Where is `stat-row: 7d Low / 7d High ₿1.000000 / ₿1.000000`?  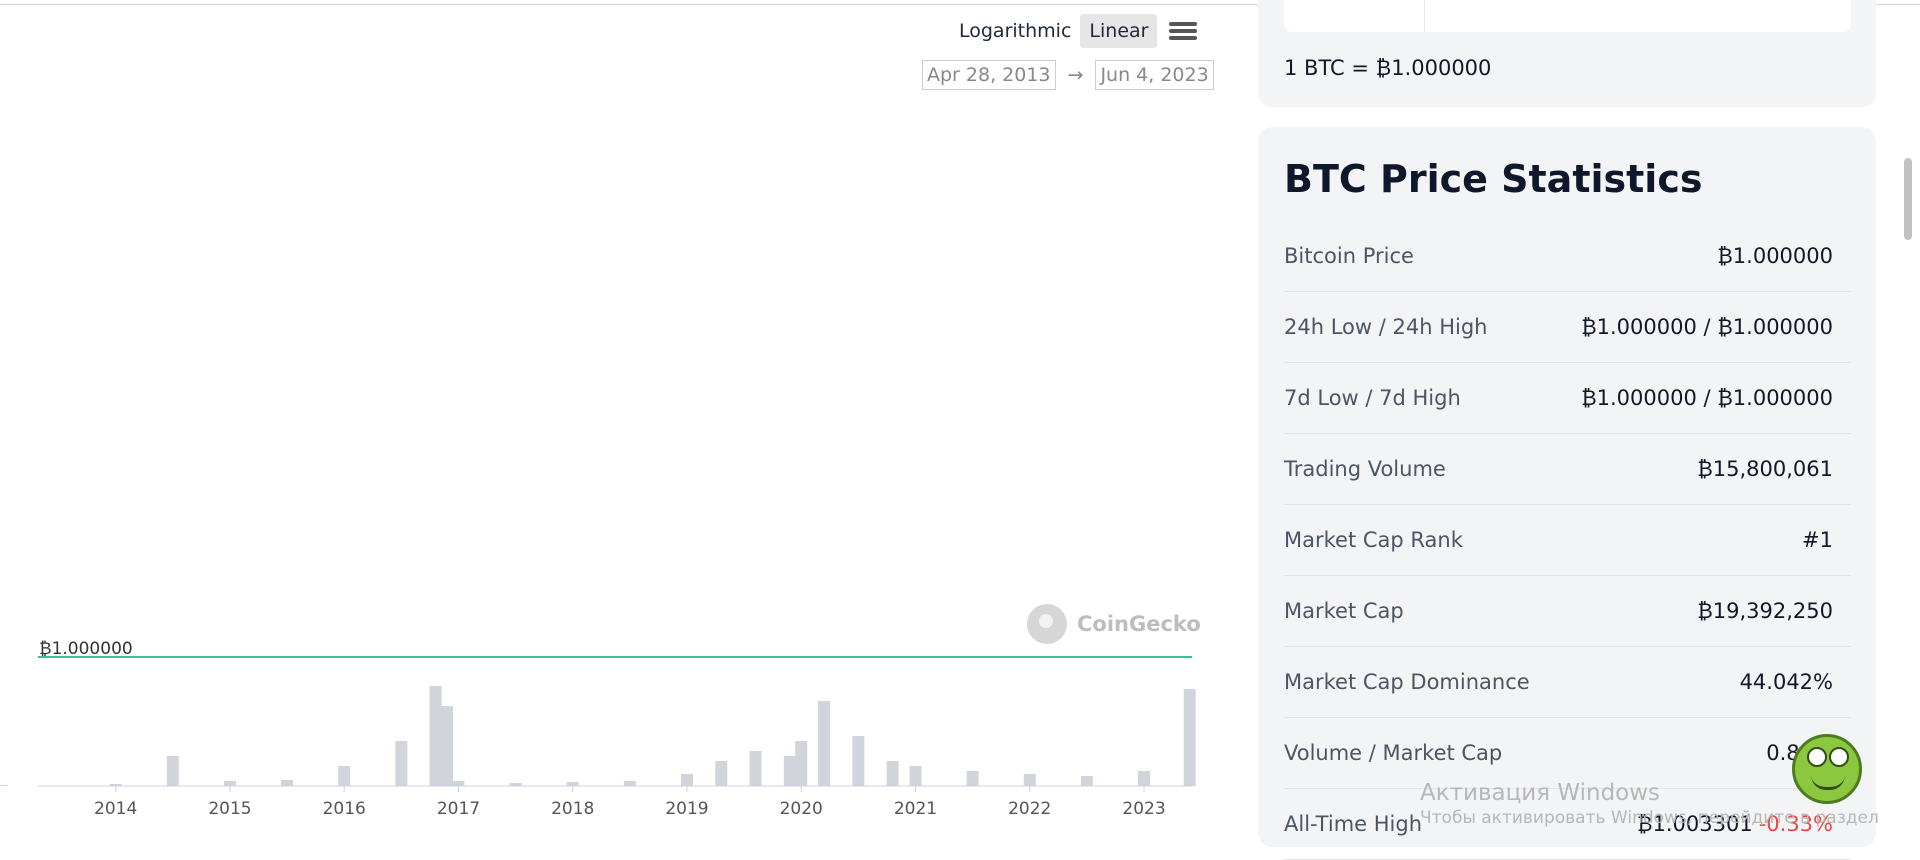
stat-row: 7d Low / 7d High ₿1.000000 / ₿1.000000 is located at coordinates (1567, 398).